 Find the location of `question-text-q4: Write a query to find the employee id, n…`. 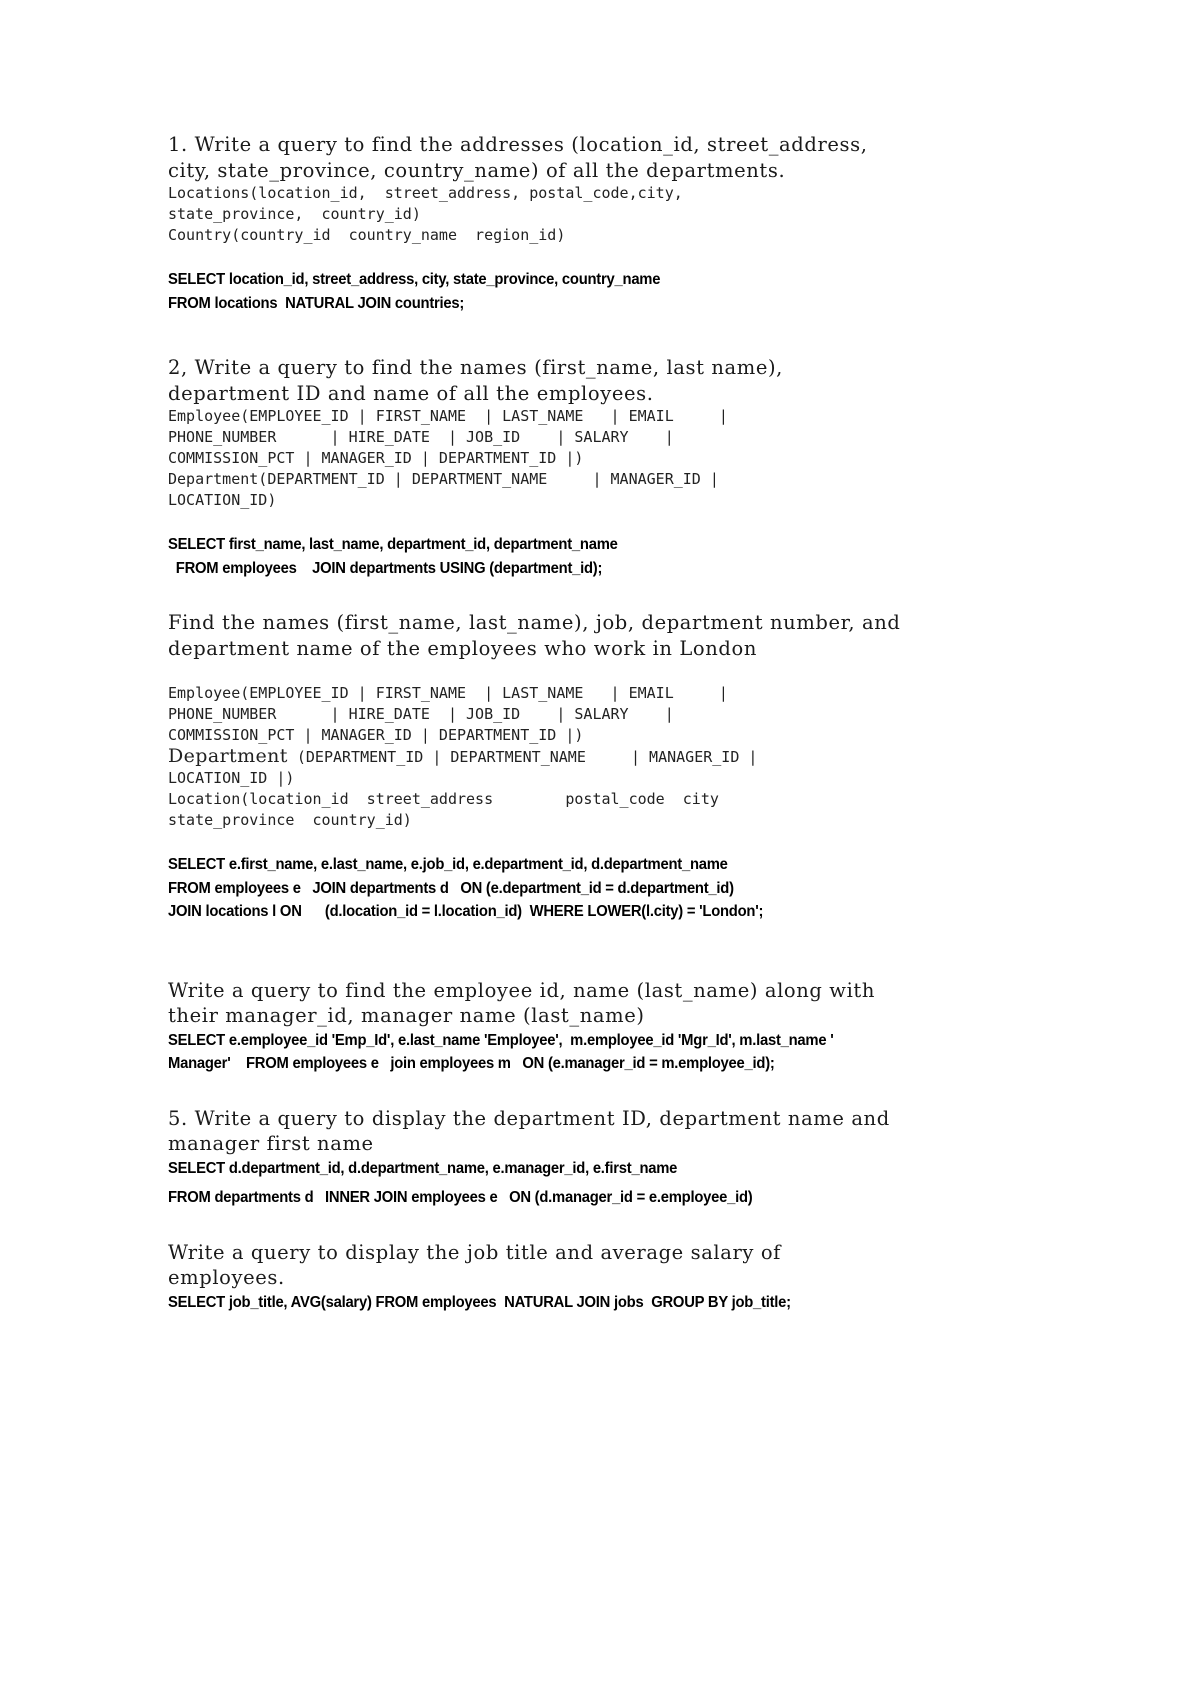

question-text-q4: Write a query to find the employee id, n… is located at coordinates (522, 1003).